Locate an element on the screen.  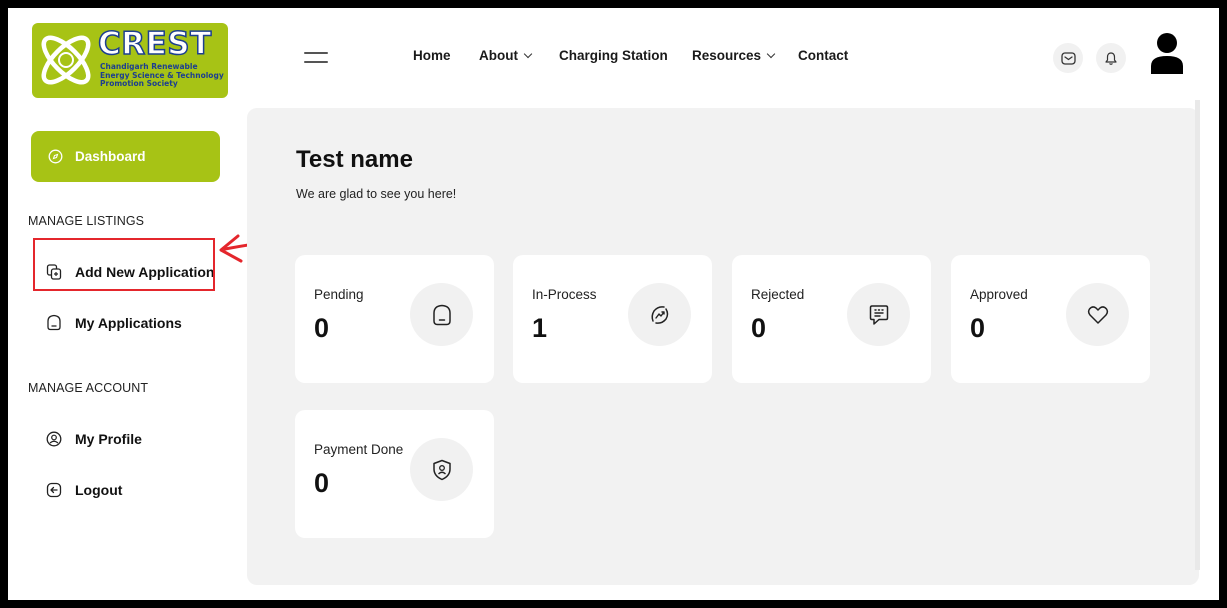
trend-icon is located at coordinates (659, 314).